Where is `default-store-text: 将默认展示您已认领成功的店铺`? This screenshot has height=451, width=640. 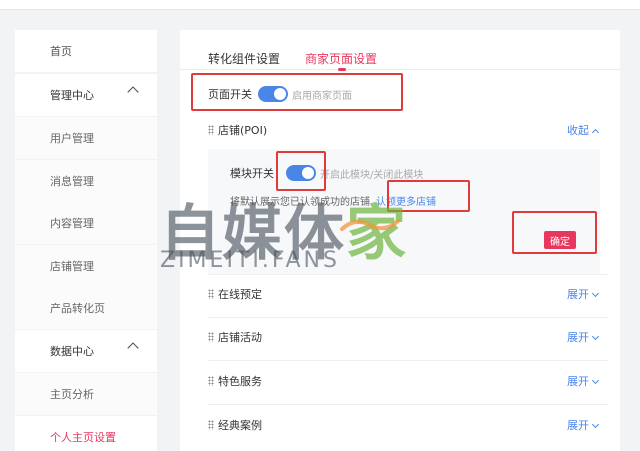
default-store-text: 将默认展示您已认领成功的店铺 is located at coordinates (300, 202).